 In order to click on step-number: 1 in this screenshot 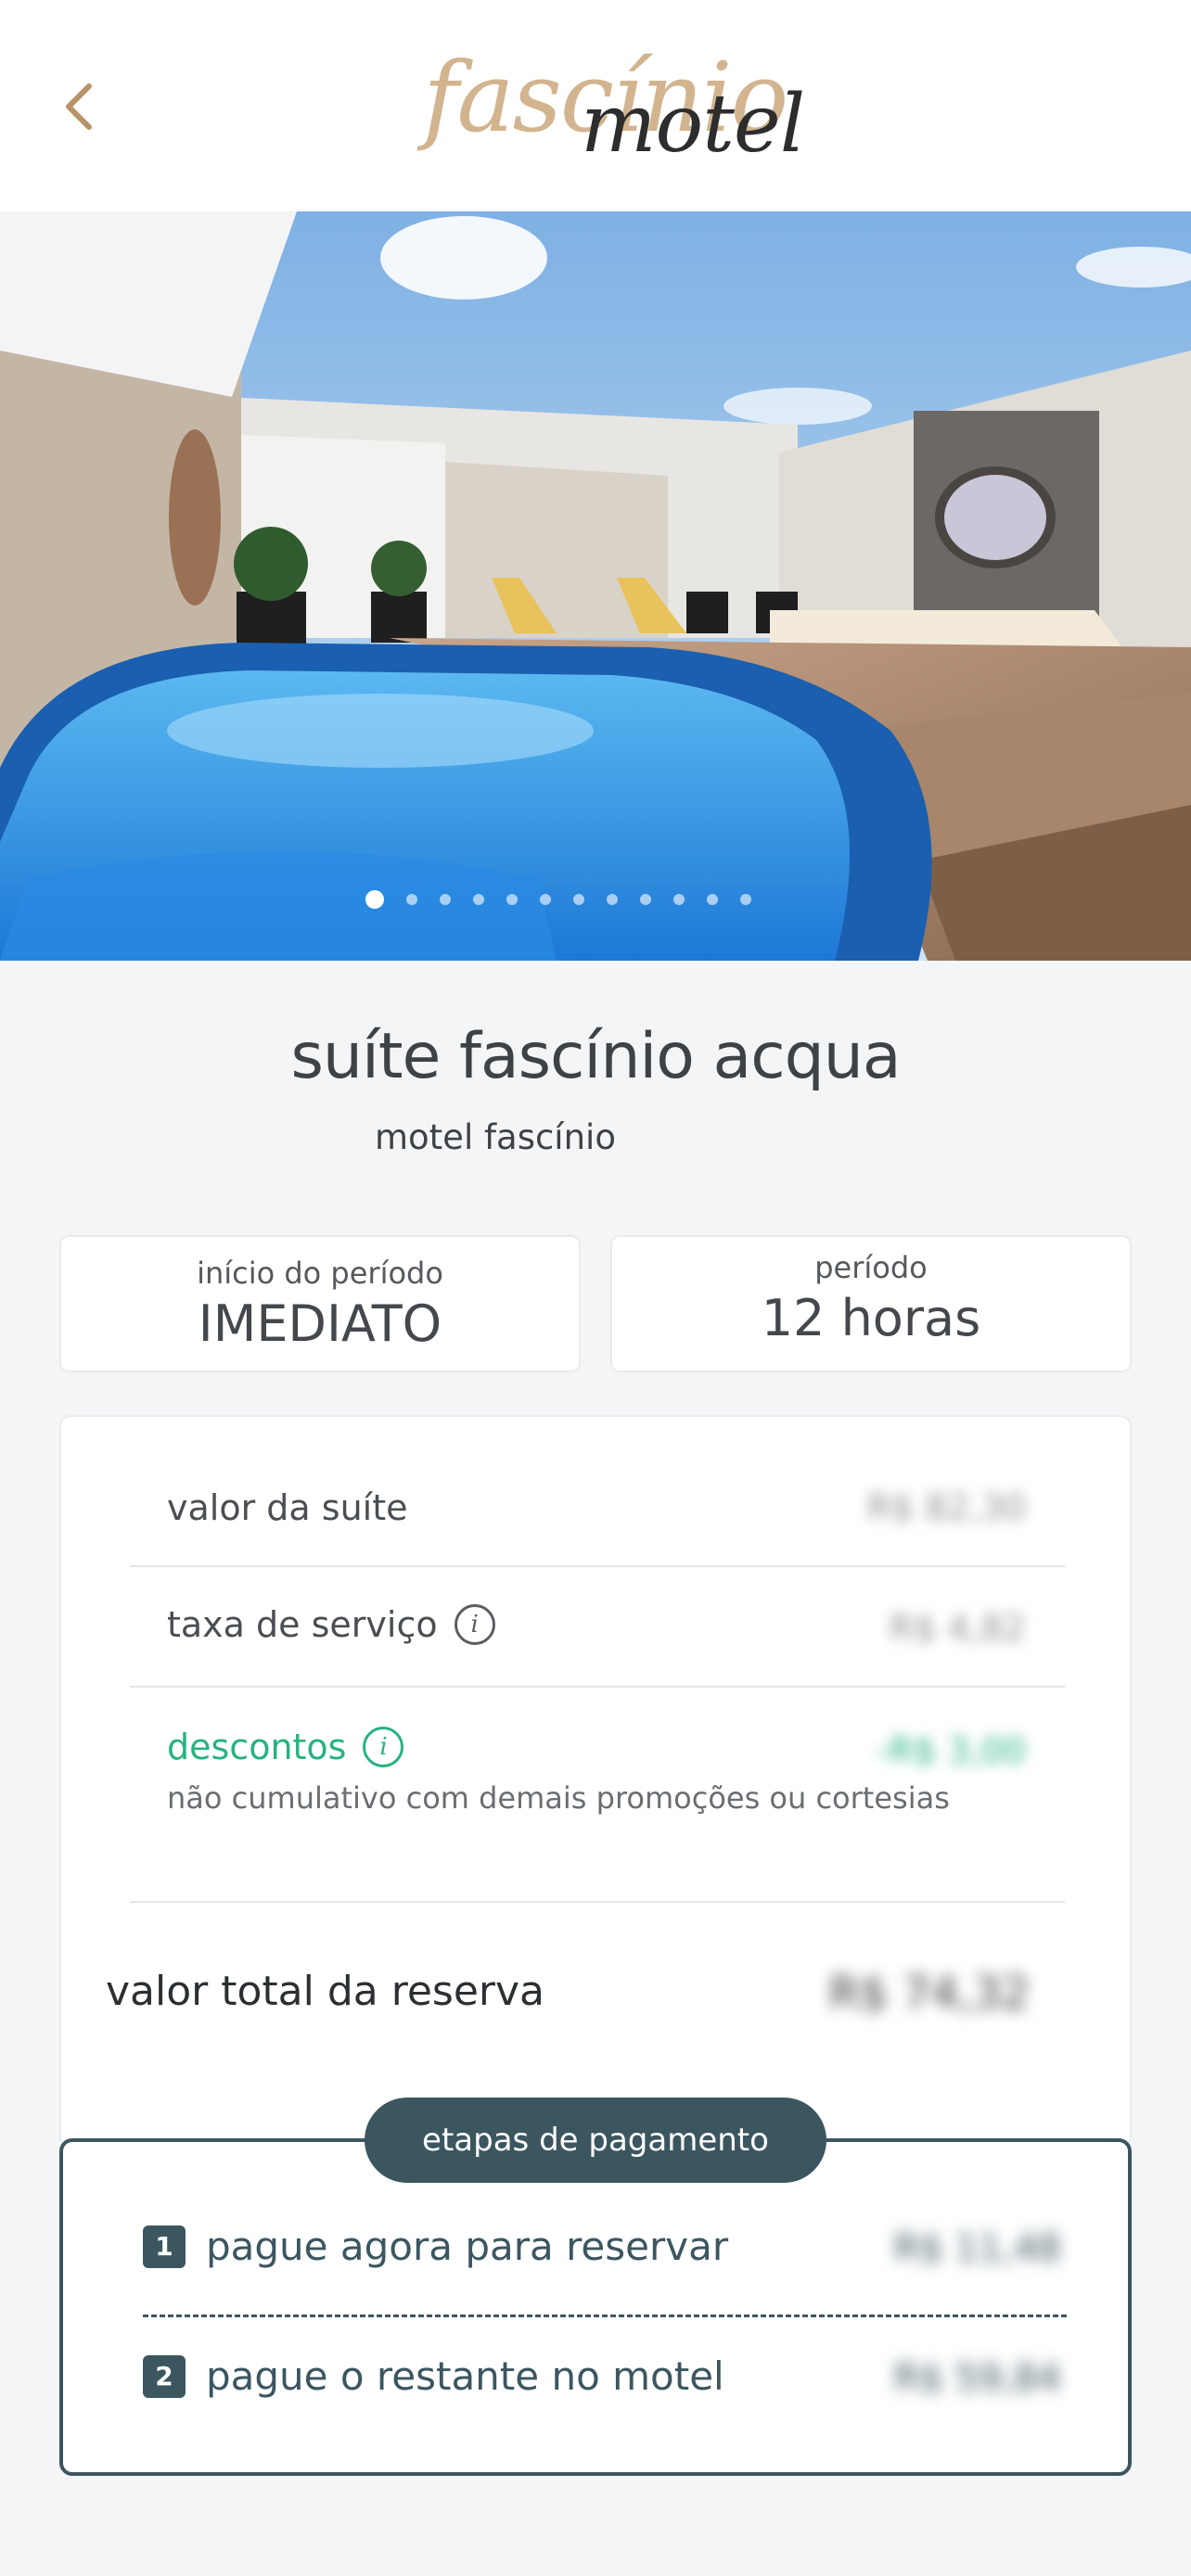, I will do `click(164, 2246)`.